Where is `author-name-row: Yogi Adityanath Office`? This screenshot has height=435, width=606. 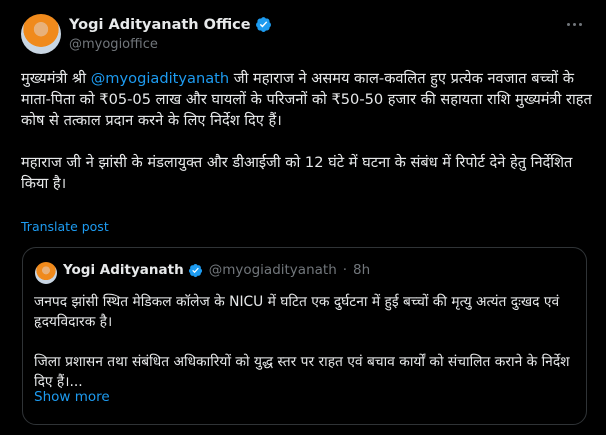 author-name-row: Yogi Adityanath Office is located at coordinates (170, 24).